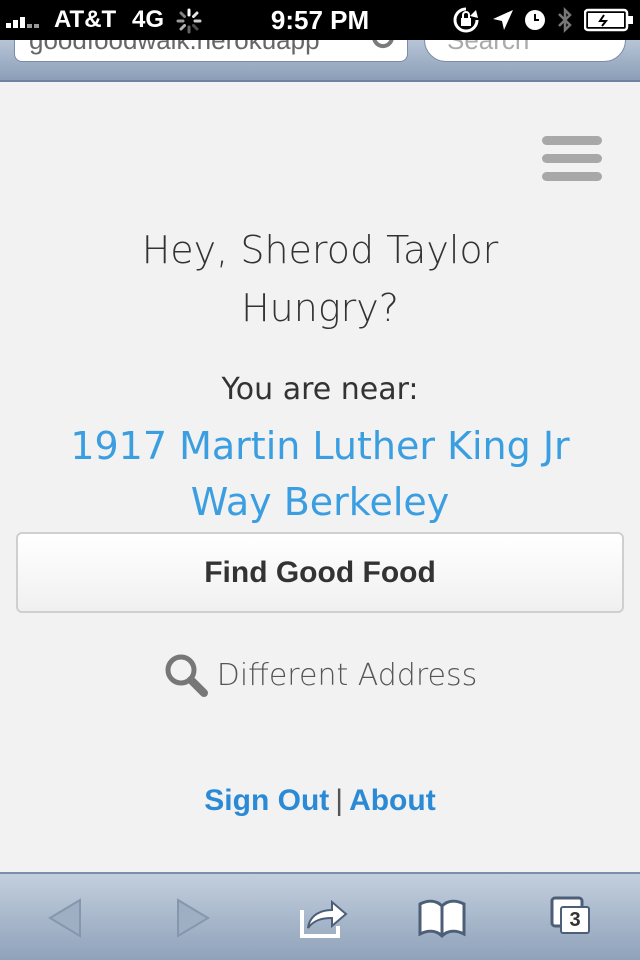  I want to click on near-label: You are near:, so click(320, 389).